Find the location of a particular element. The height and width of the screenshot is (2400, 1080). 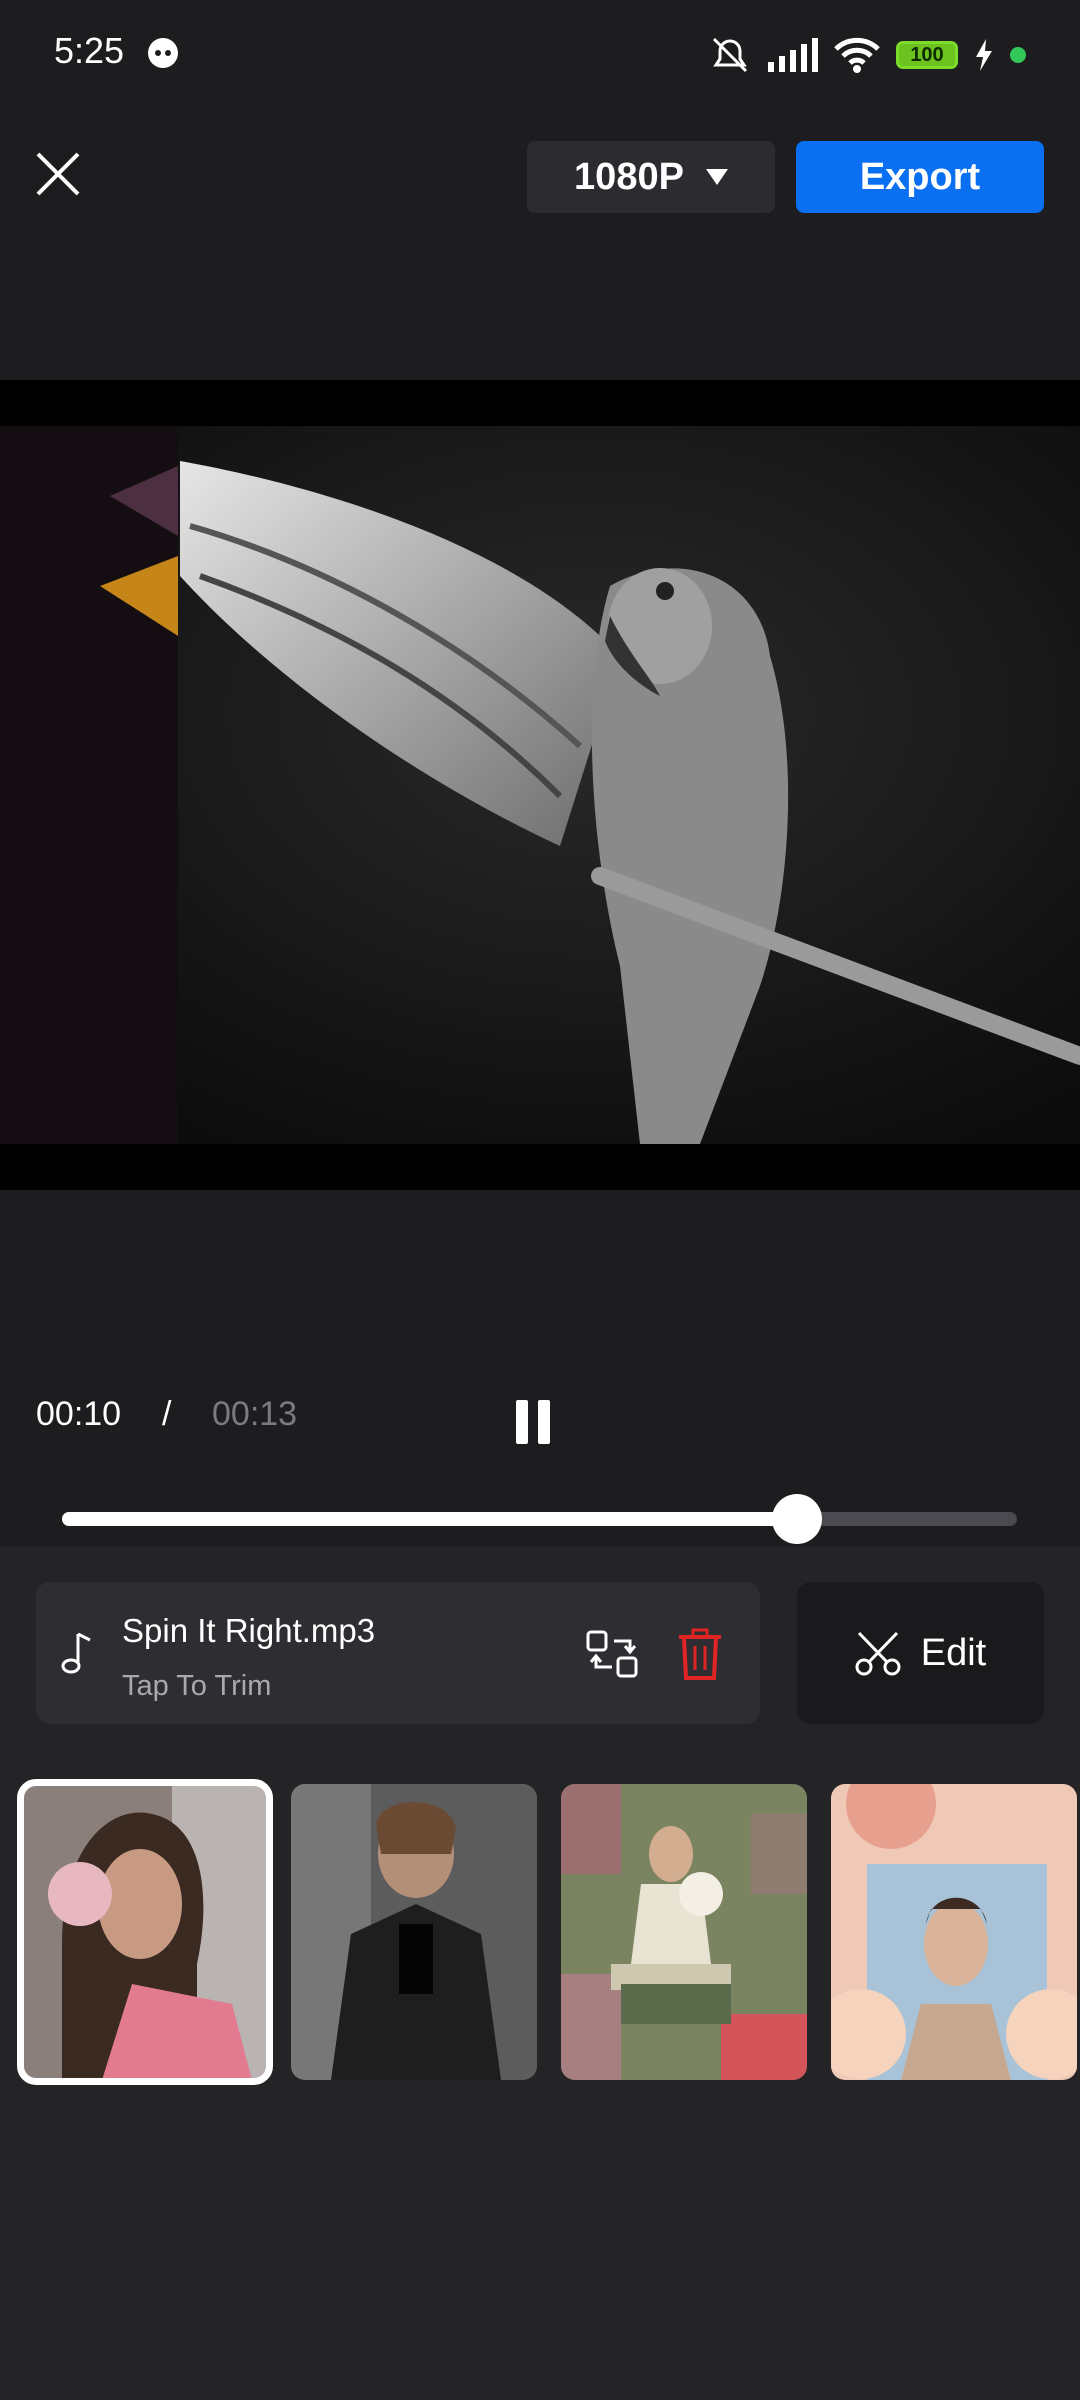

caret-down-icon is located at coordinates (716, 177).